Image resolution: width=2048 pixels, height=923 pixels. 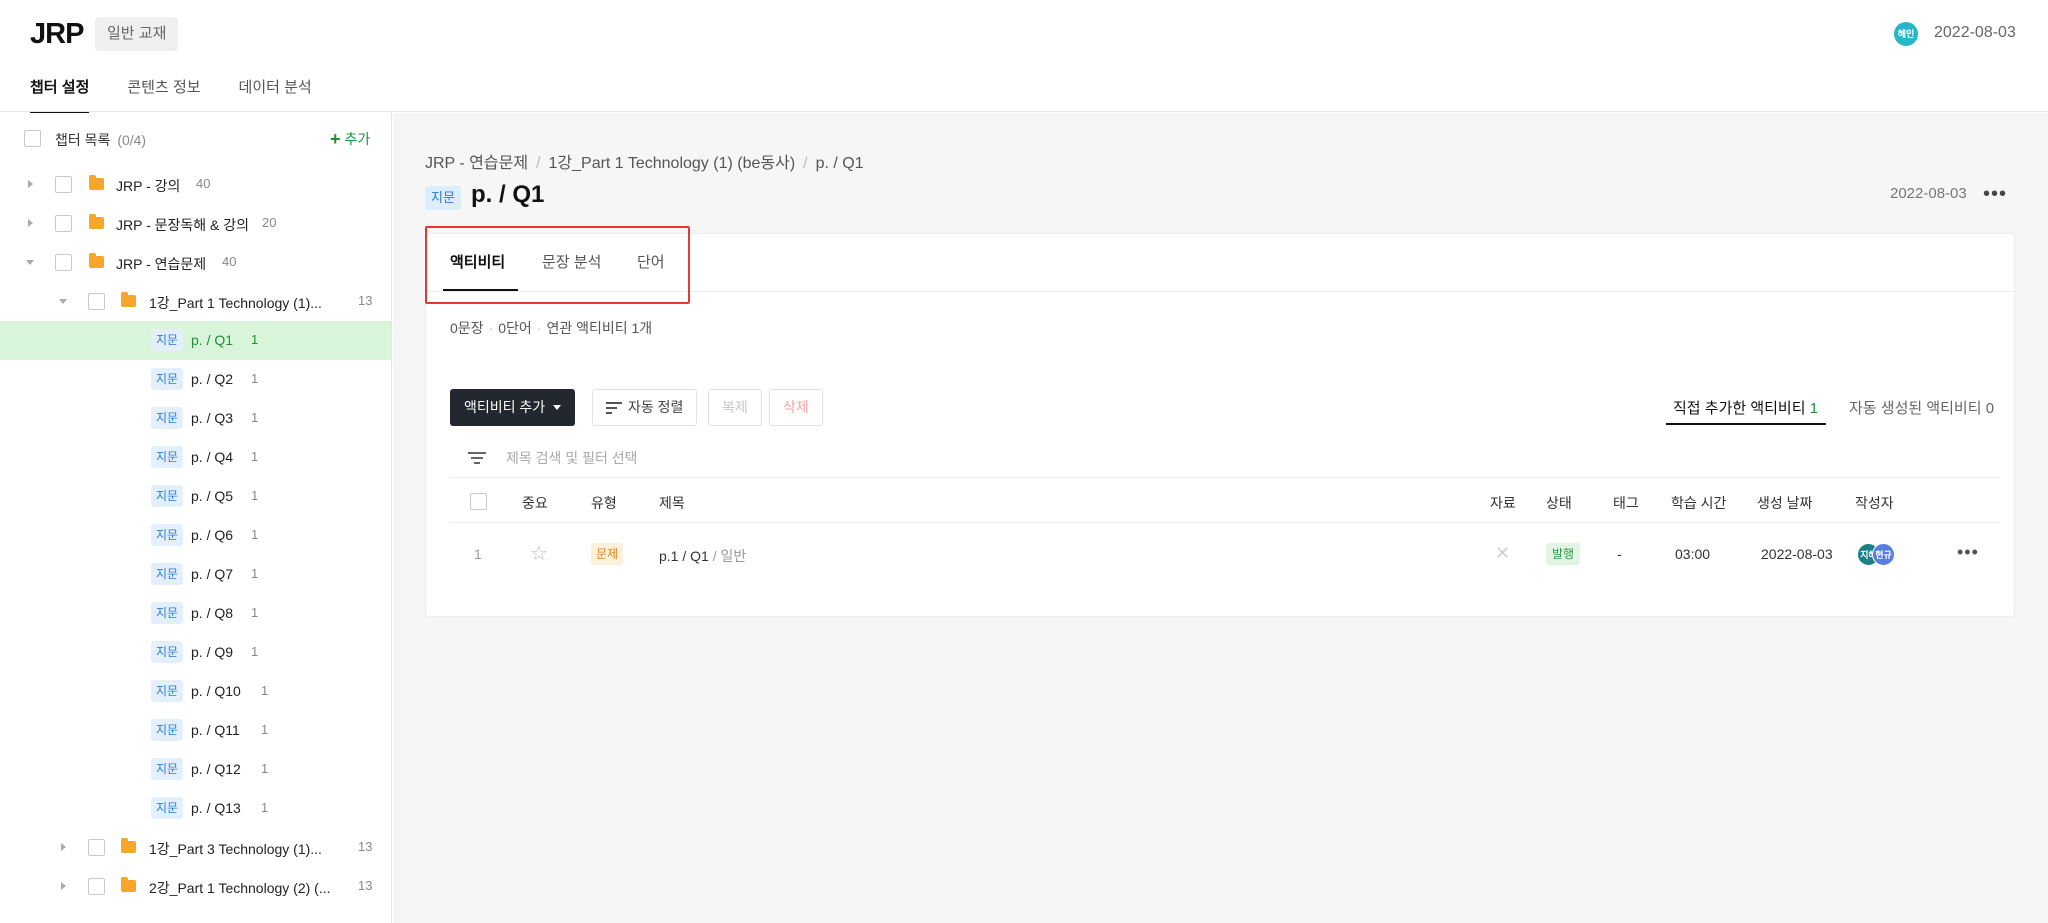 I want to click on tab-sentence-analysis: 문장 분석, so click(x=571, y=261).